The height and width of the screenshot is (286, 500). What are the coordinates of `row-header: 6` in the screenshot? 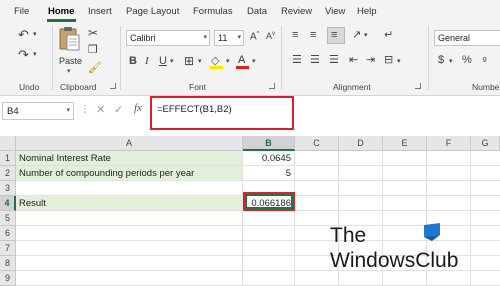 It's located at (8, 233).